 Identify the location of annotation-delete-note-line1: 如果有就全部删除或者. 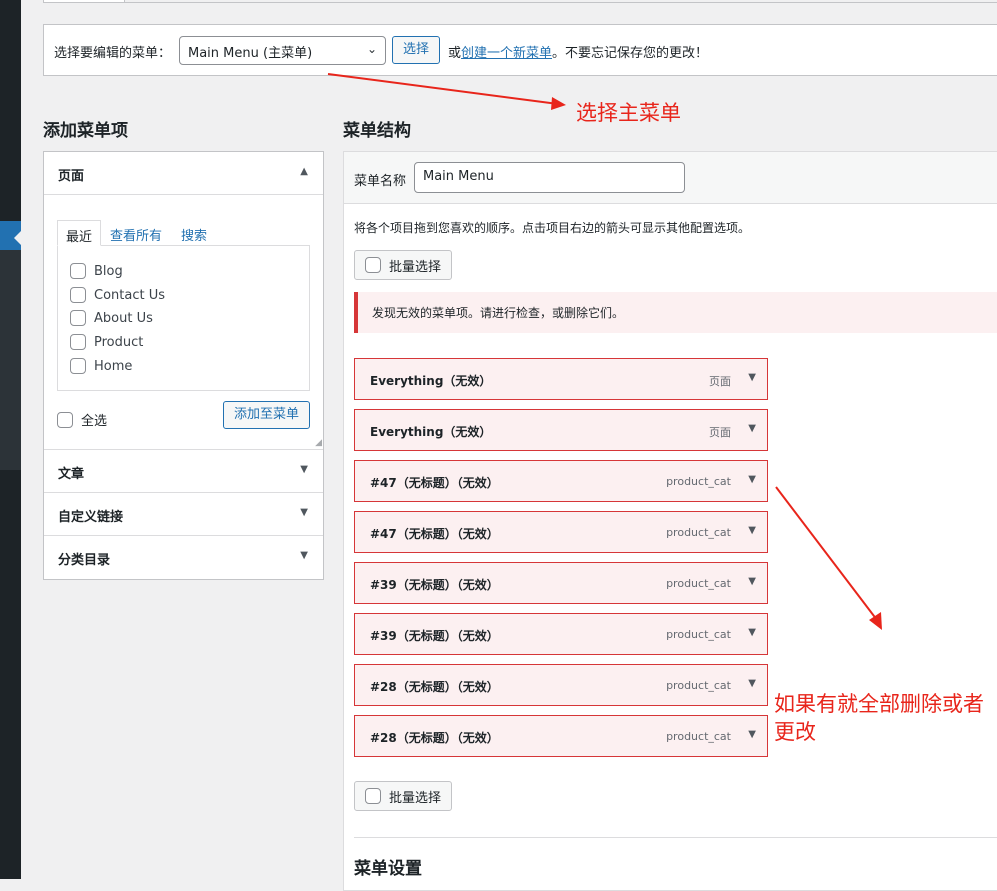
(879, 704).